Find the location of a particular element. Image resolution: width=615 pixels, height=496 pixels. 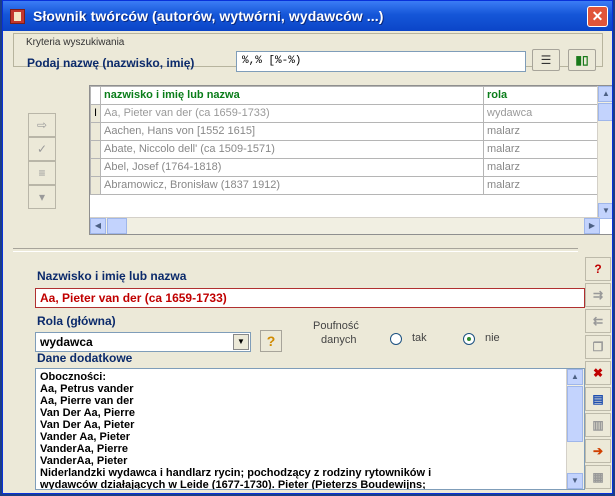

cell-name: Abramowicz, Bronisław (1837 1912) is located at coordinates (292, 185).